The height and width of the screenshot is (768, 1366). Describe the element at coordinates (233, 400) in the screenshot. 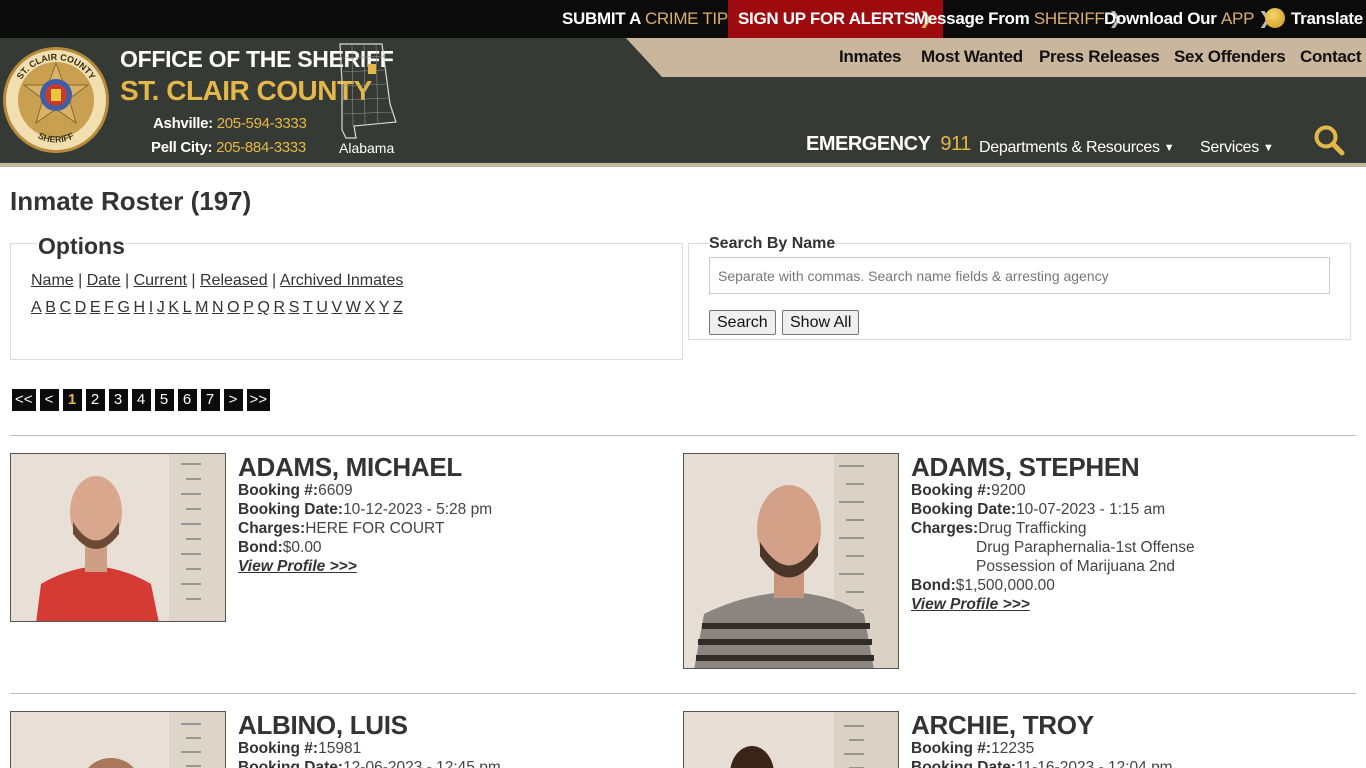

I see `page-next-button: >` at that location.